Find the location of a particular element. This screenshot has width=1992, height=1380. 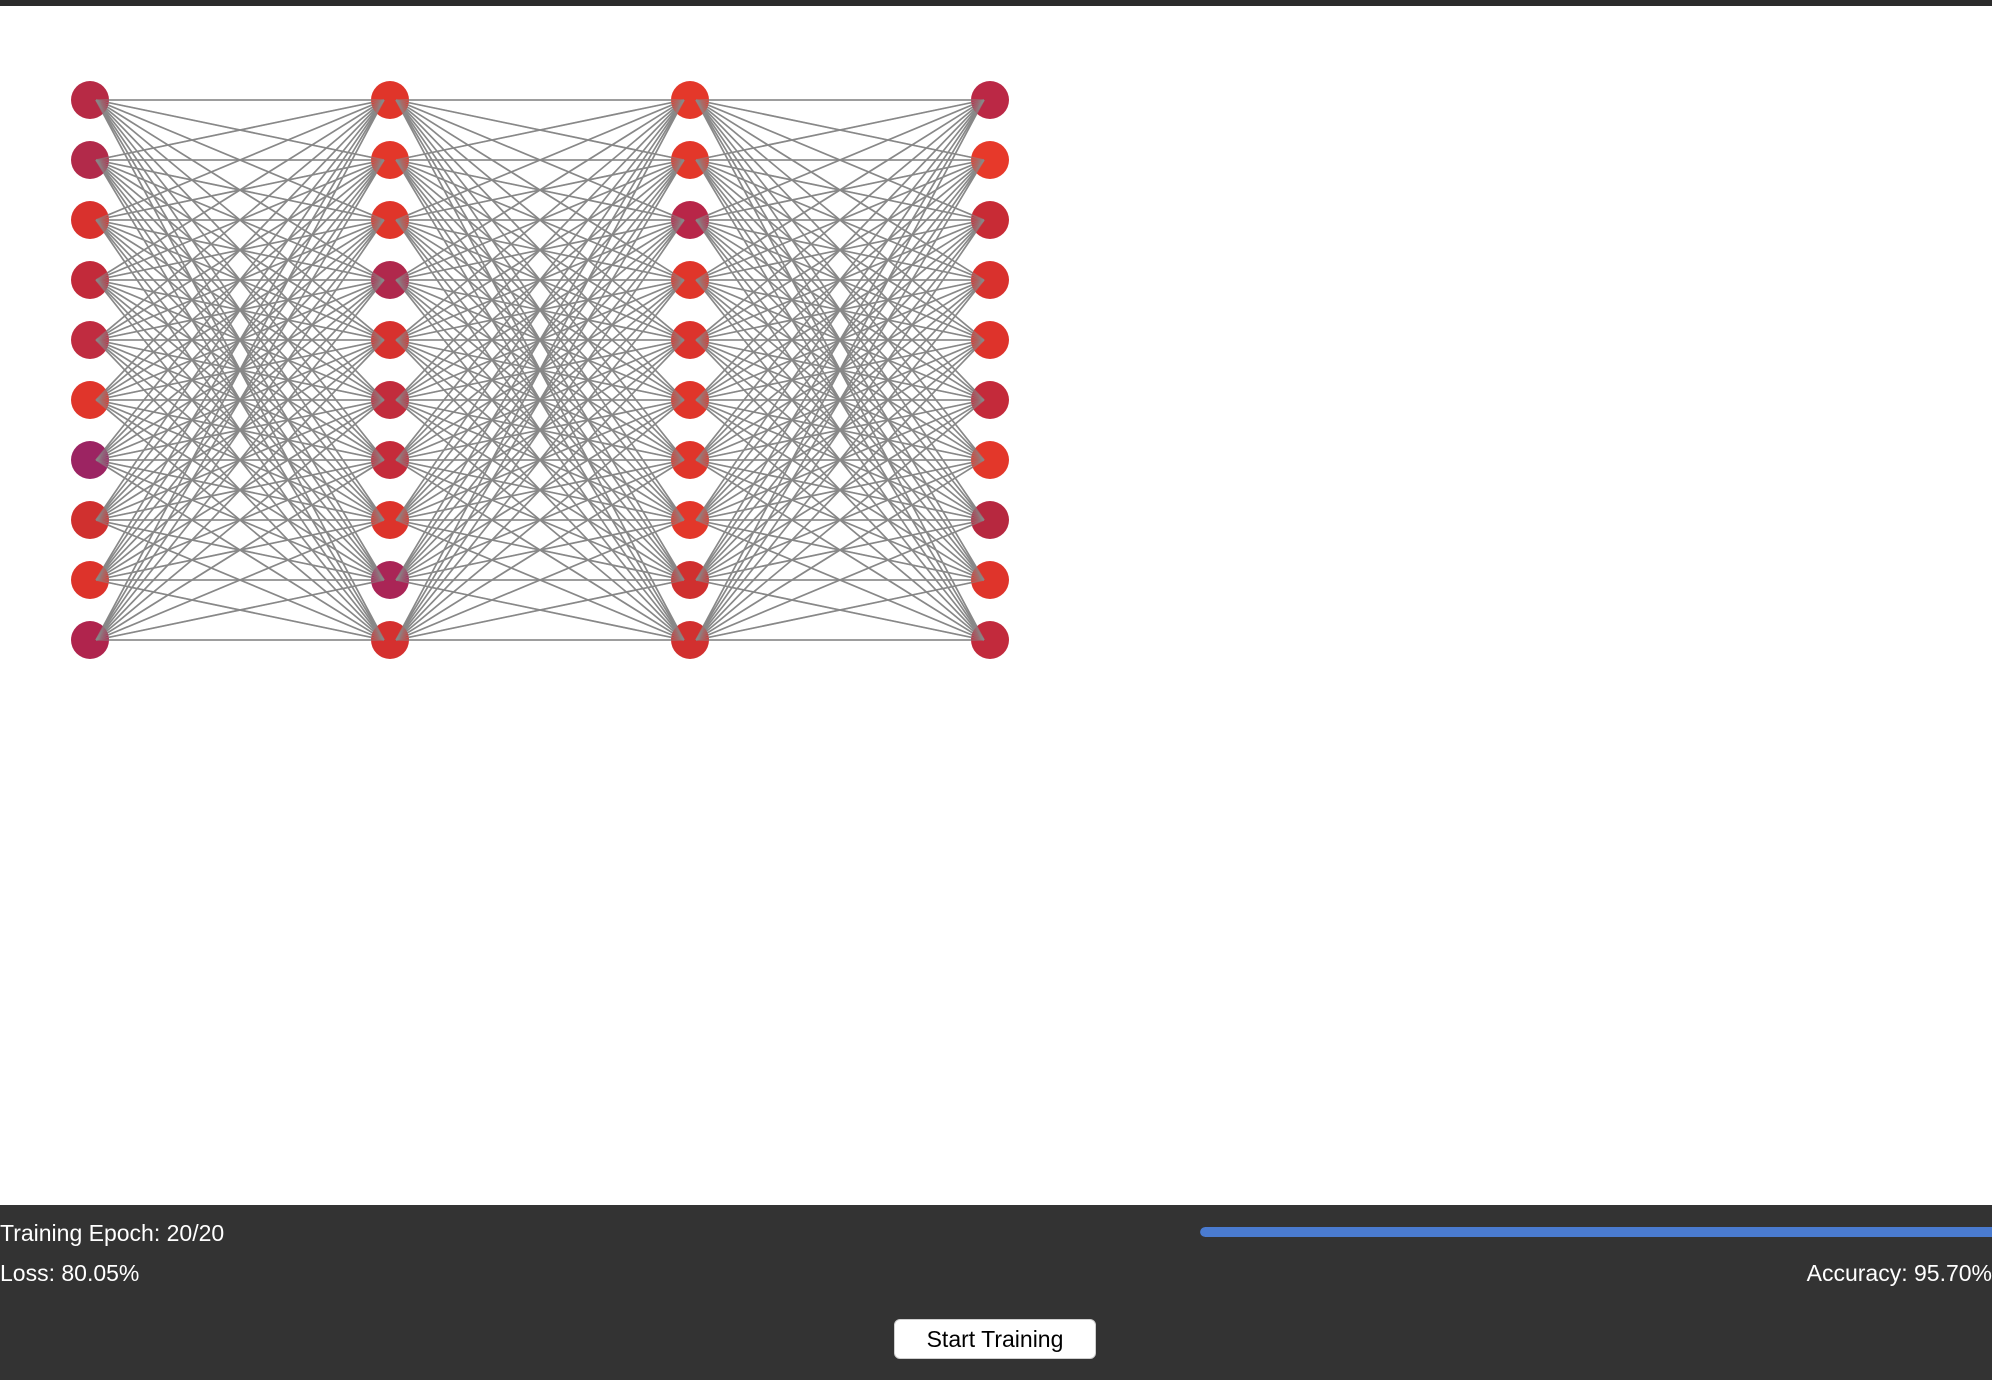

epoch-label: Training Epoch: 20/20 is located at coordinates (112, 1233).